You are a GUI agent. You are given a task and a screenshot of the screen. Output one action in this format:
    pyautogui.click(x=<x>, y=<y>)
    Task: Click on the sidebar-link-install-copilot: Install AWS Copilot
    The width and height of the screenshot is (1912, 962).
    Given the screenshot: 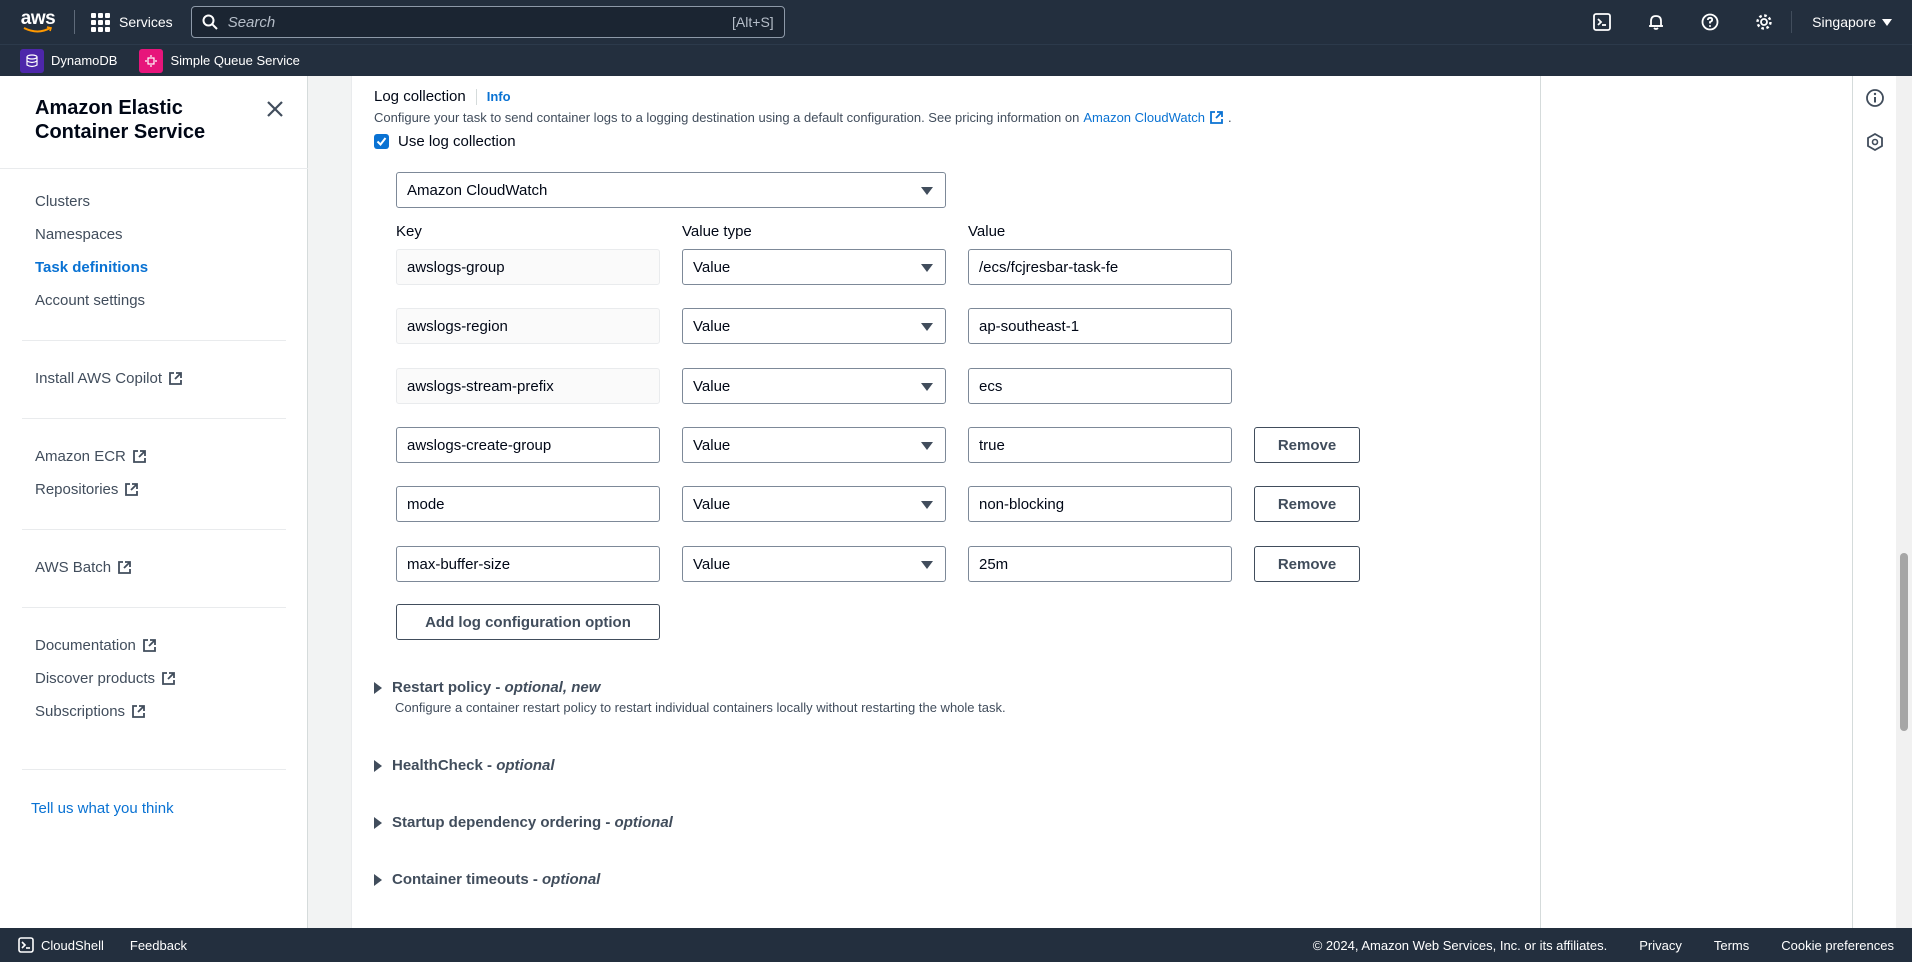 What is the action you would take?
    pyautogui.click(x=109, y=378)
    